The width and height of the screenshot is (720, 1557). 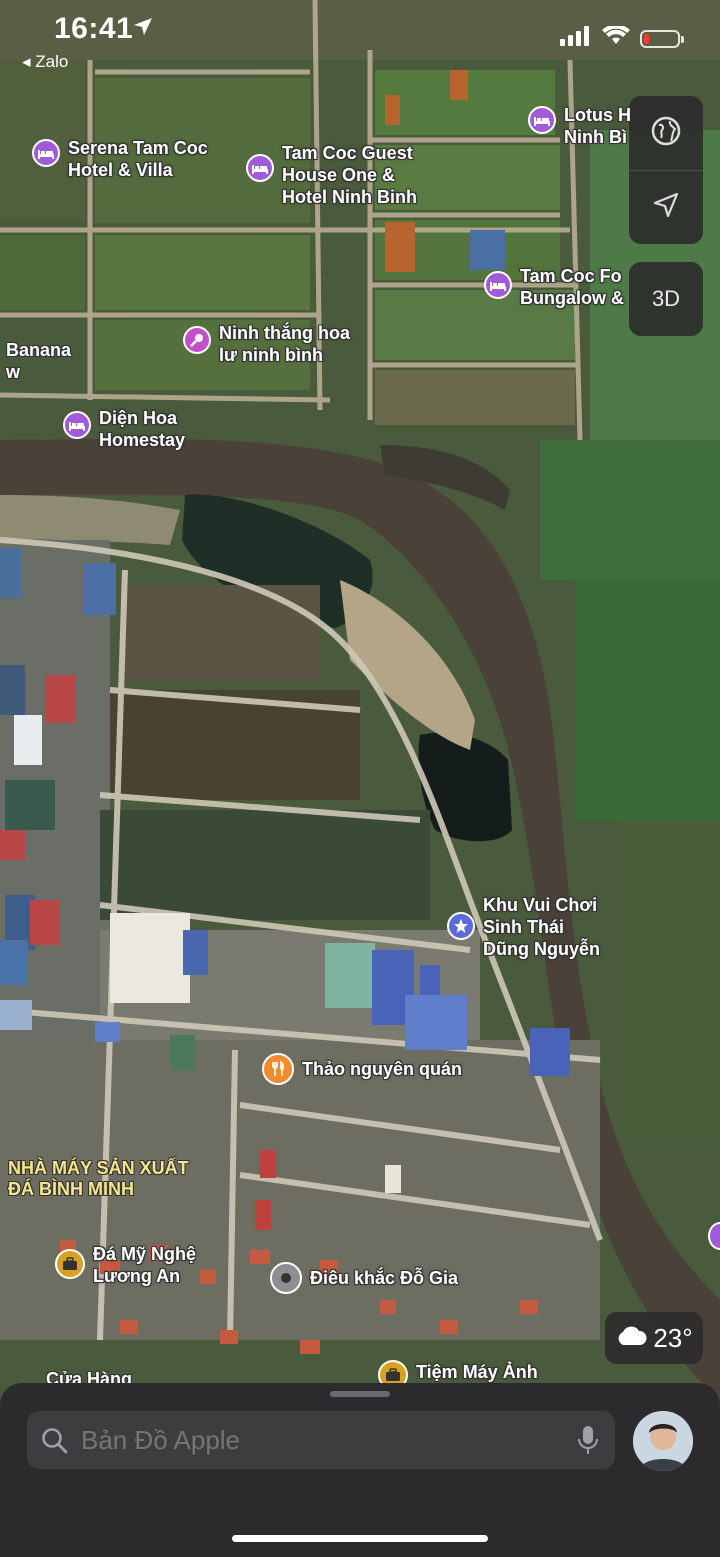 I want to click on battery-low-icon, so click(x=662, y=38).